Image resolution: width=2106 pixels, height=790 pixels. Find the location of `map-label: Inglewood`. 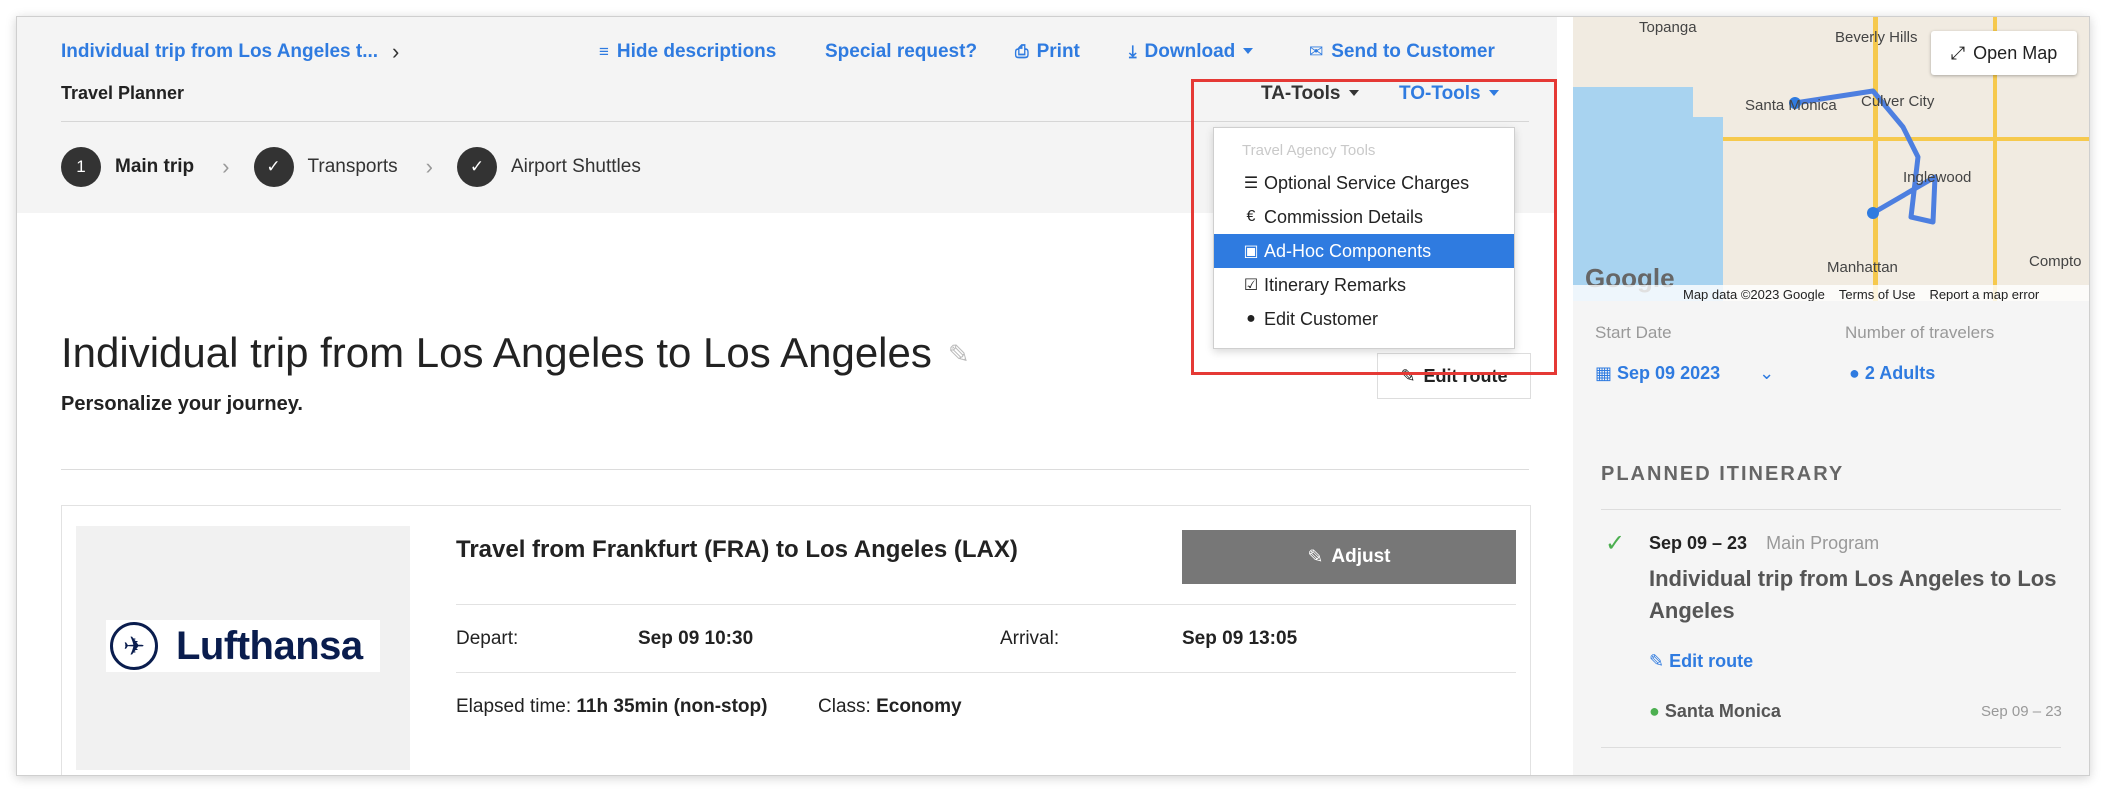

map-label: Inglewood is located at coordinates (1937, 177).